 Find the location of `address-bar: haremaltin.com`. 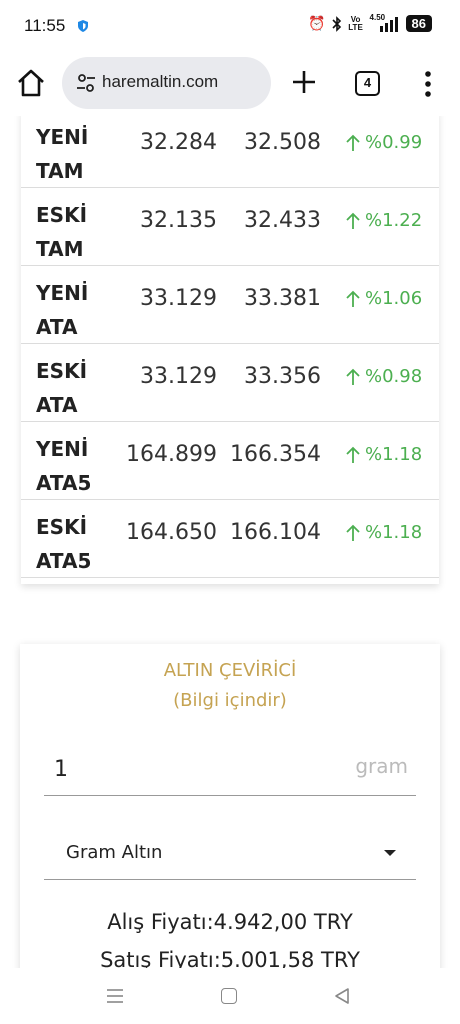

address-bar: haremaltin.com is located at coordinates (166, 83).